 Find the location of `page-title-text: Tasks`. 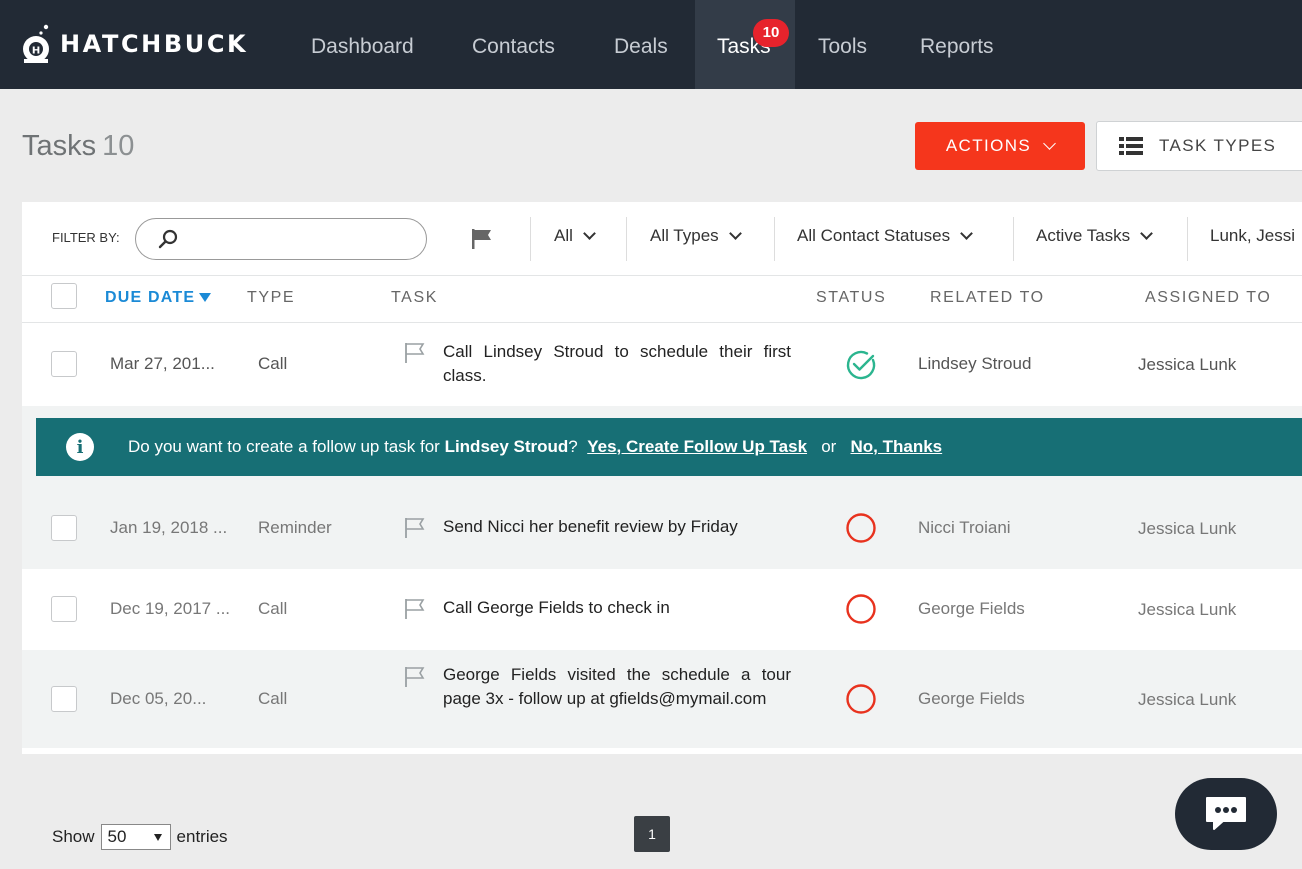

page-title-text: Tasks is located at coordinates (59, 146).